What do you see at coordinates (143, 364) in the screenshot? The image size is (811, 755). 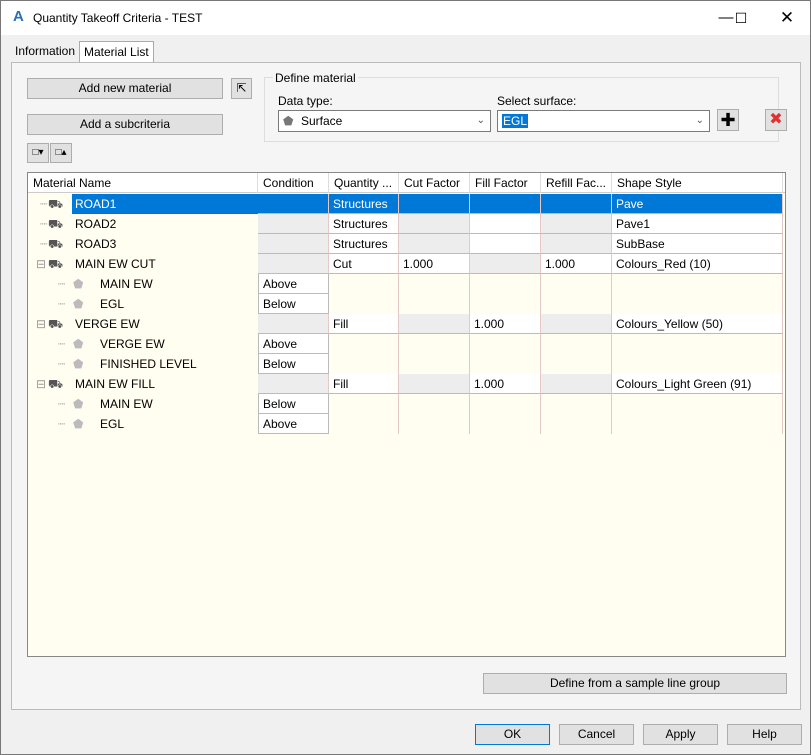 I see `name-cell: ┈ ⬟ FINISHED LEVEL` at bounding box center [143, 364].